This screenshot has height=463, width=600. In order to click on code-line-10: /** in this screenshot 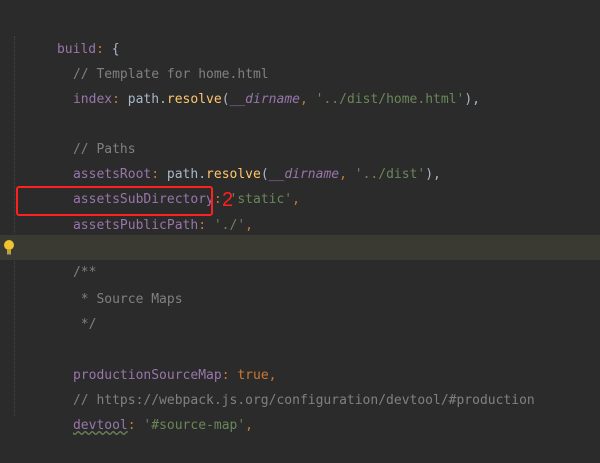, I will do `click(300, 257)`.